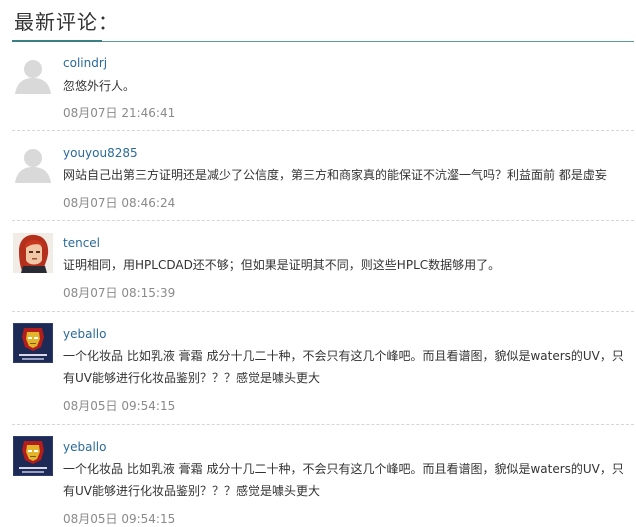 This screenshot has width=636, height=527. I want to click on comment-text: 证明相同，用HPLCDAD还不够；但如果是证明其不同，则这些HPLC数据够用了。, so click(282, 265).